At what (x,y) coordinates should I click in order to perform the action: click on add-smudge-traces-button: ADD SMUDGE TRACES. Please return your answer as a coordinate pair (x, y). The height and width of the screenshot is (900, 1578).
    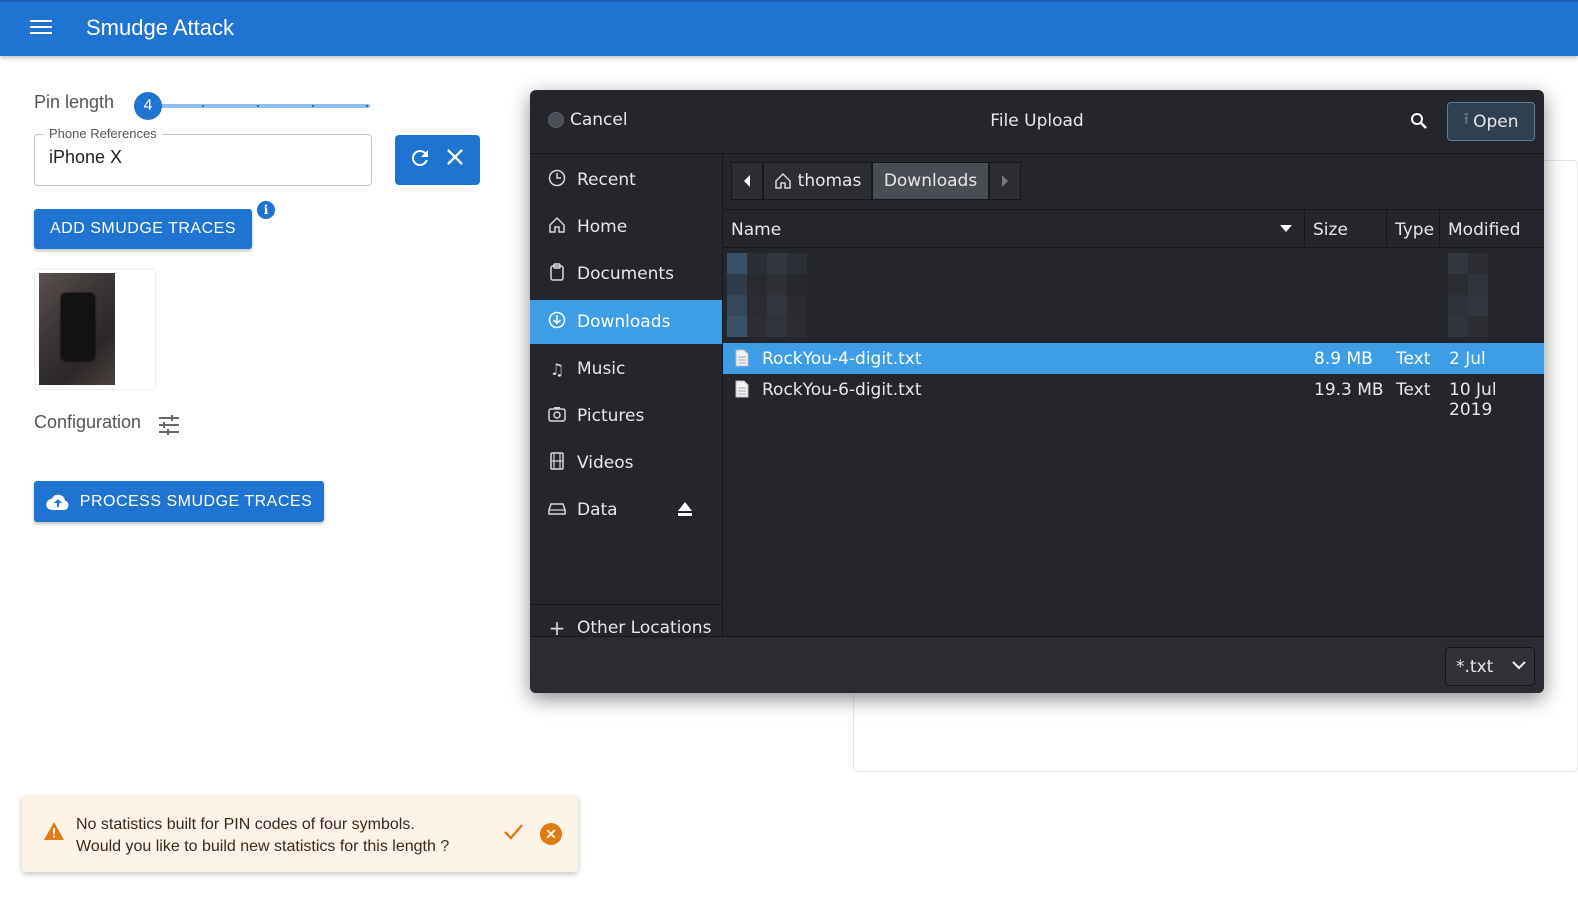
    Looking at the image, I should click on (143, 229).